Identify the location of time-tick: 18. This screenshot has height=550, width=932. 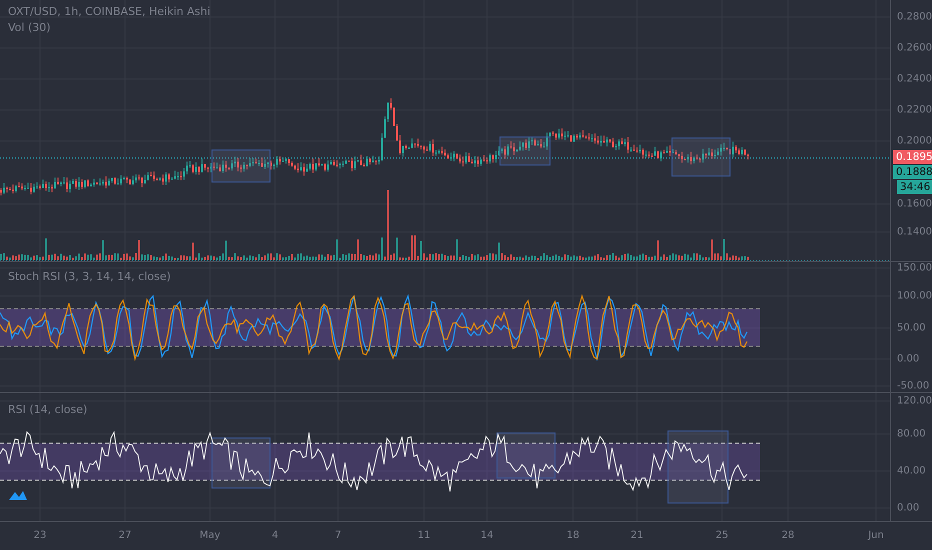
(573, 535).